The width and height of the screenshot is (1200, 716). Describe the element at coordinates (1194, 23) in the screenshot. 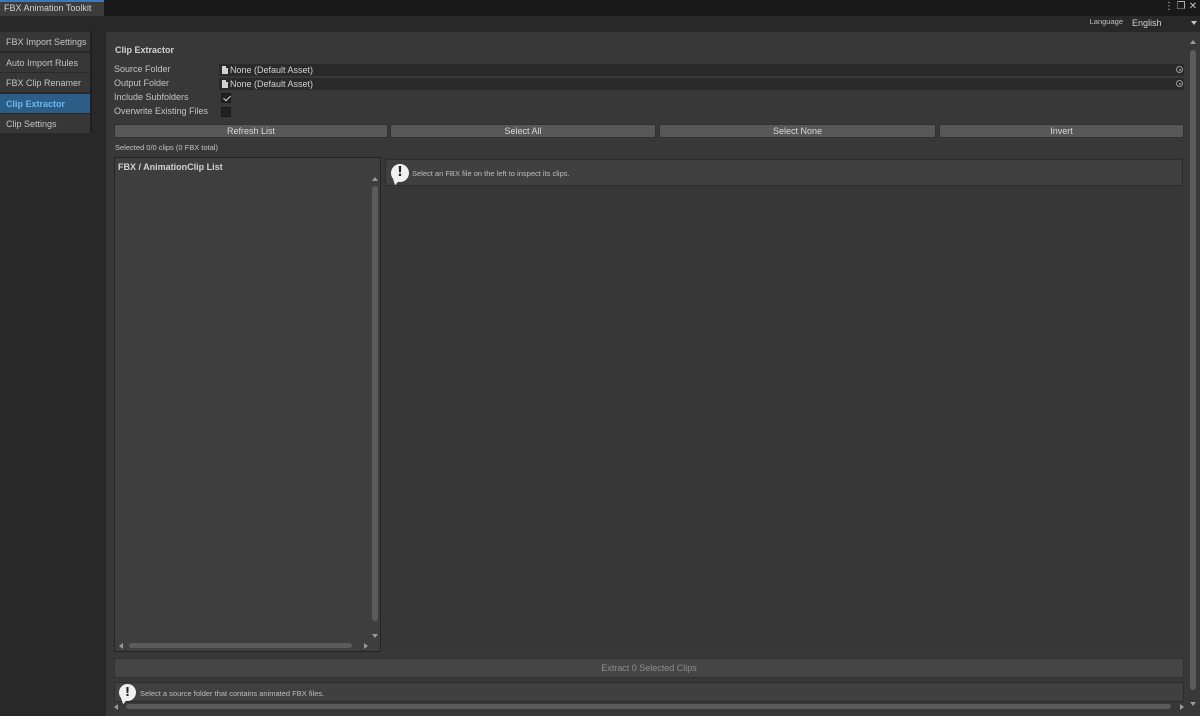

I see `chevron-down-icon` at that location.